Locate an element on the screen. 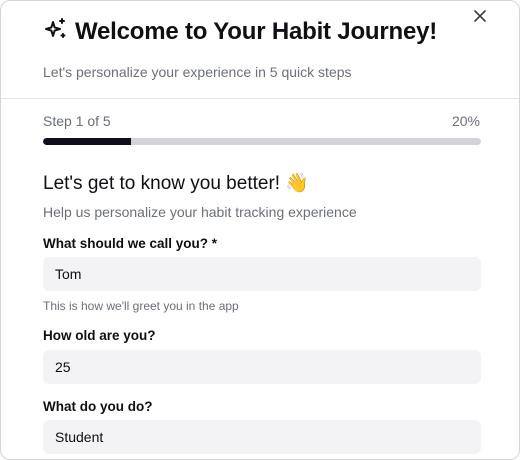 Image resolution: width=520 pixels, height=460 pixels. header-divider is located at coordinates (260, 98).